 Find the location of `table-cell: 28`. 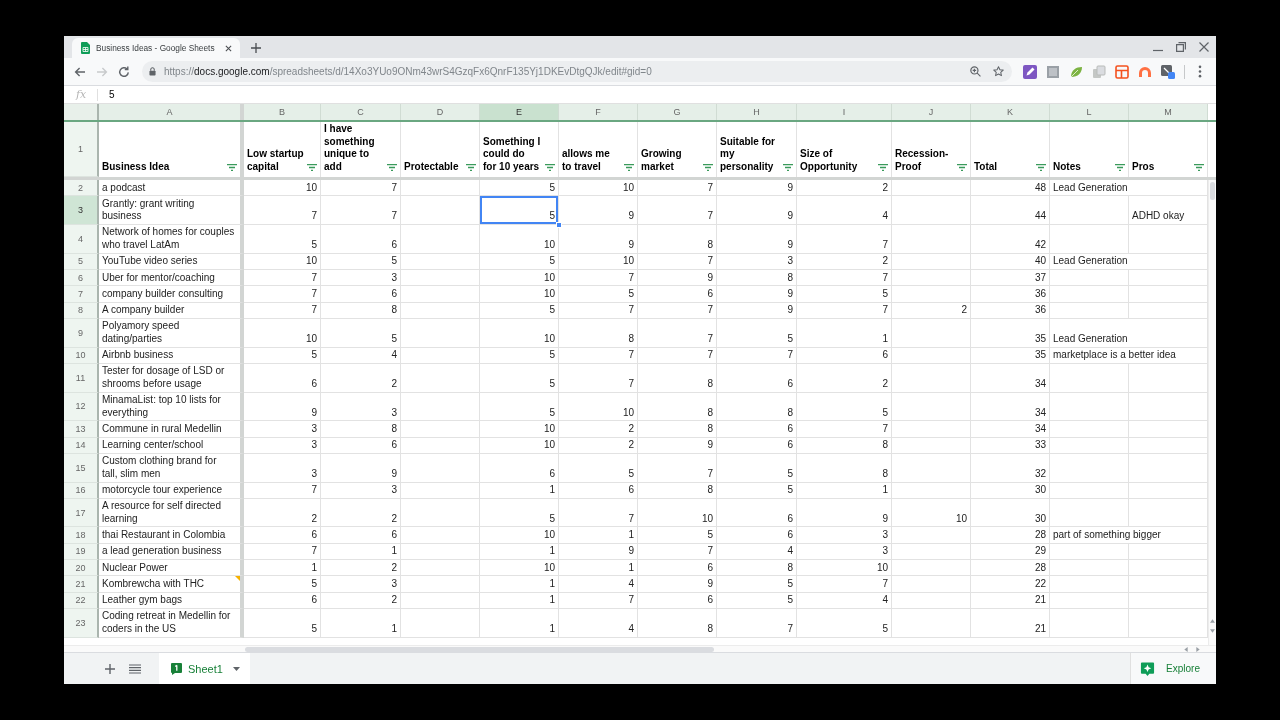

table-cell: 28 is located at coordinates (1010, 535).